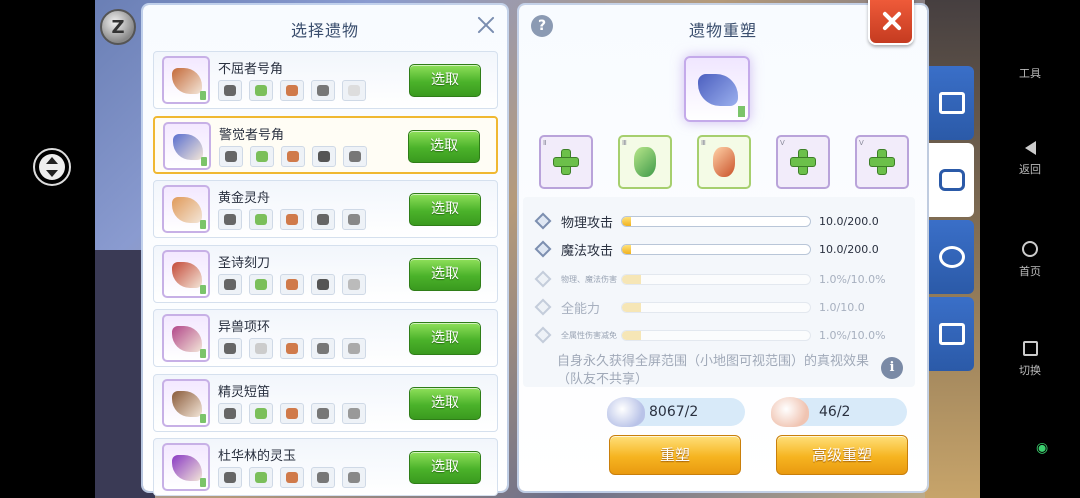 Image resolution: width=1080 pixels, height=498 pixels. What do you see at coordinates (951, 180) in the screenshot?
I see `tab-relic` at bounding box center [951, 180].